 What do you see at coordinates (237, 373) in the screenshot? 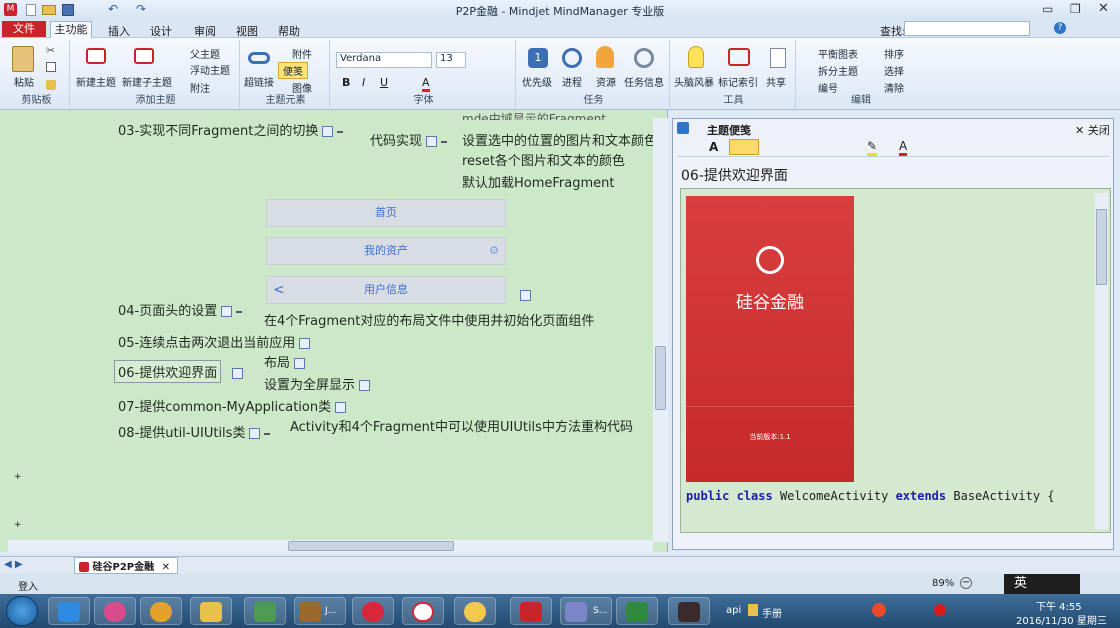
I see `topic-06-notes-icon` at bounding box center [237, 373].